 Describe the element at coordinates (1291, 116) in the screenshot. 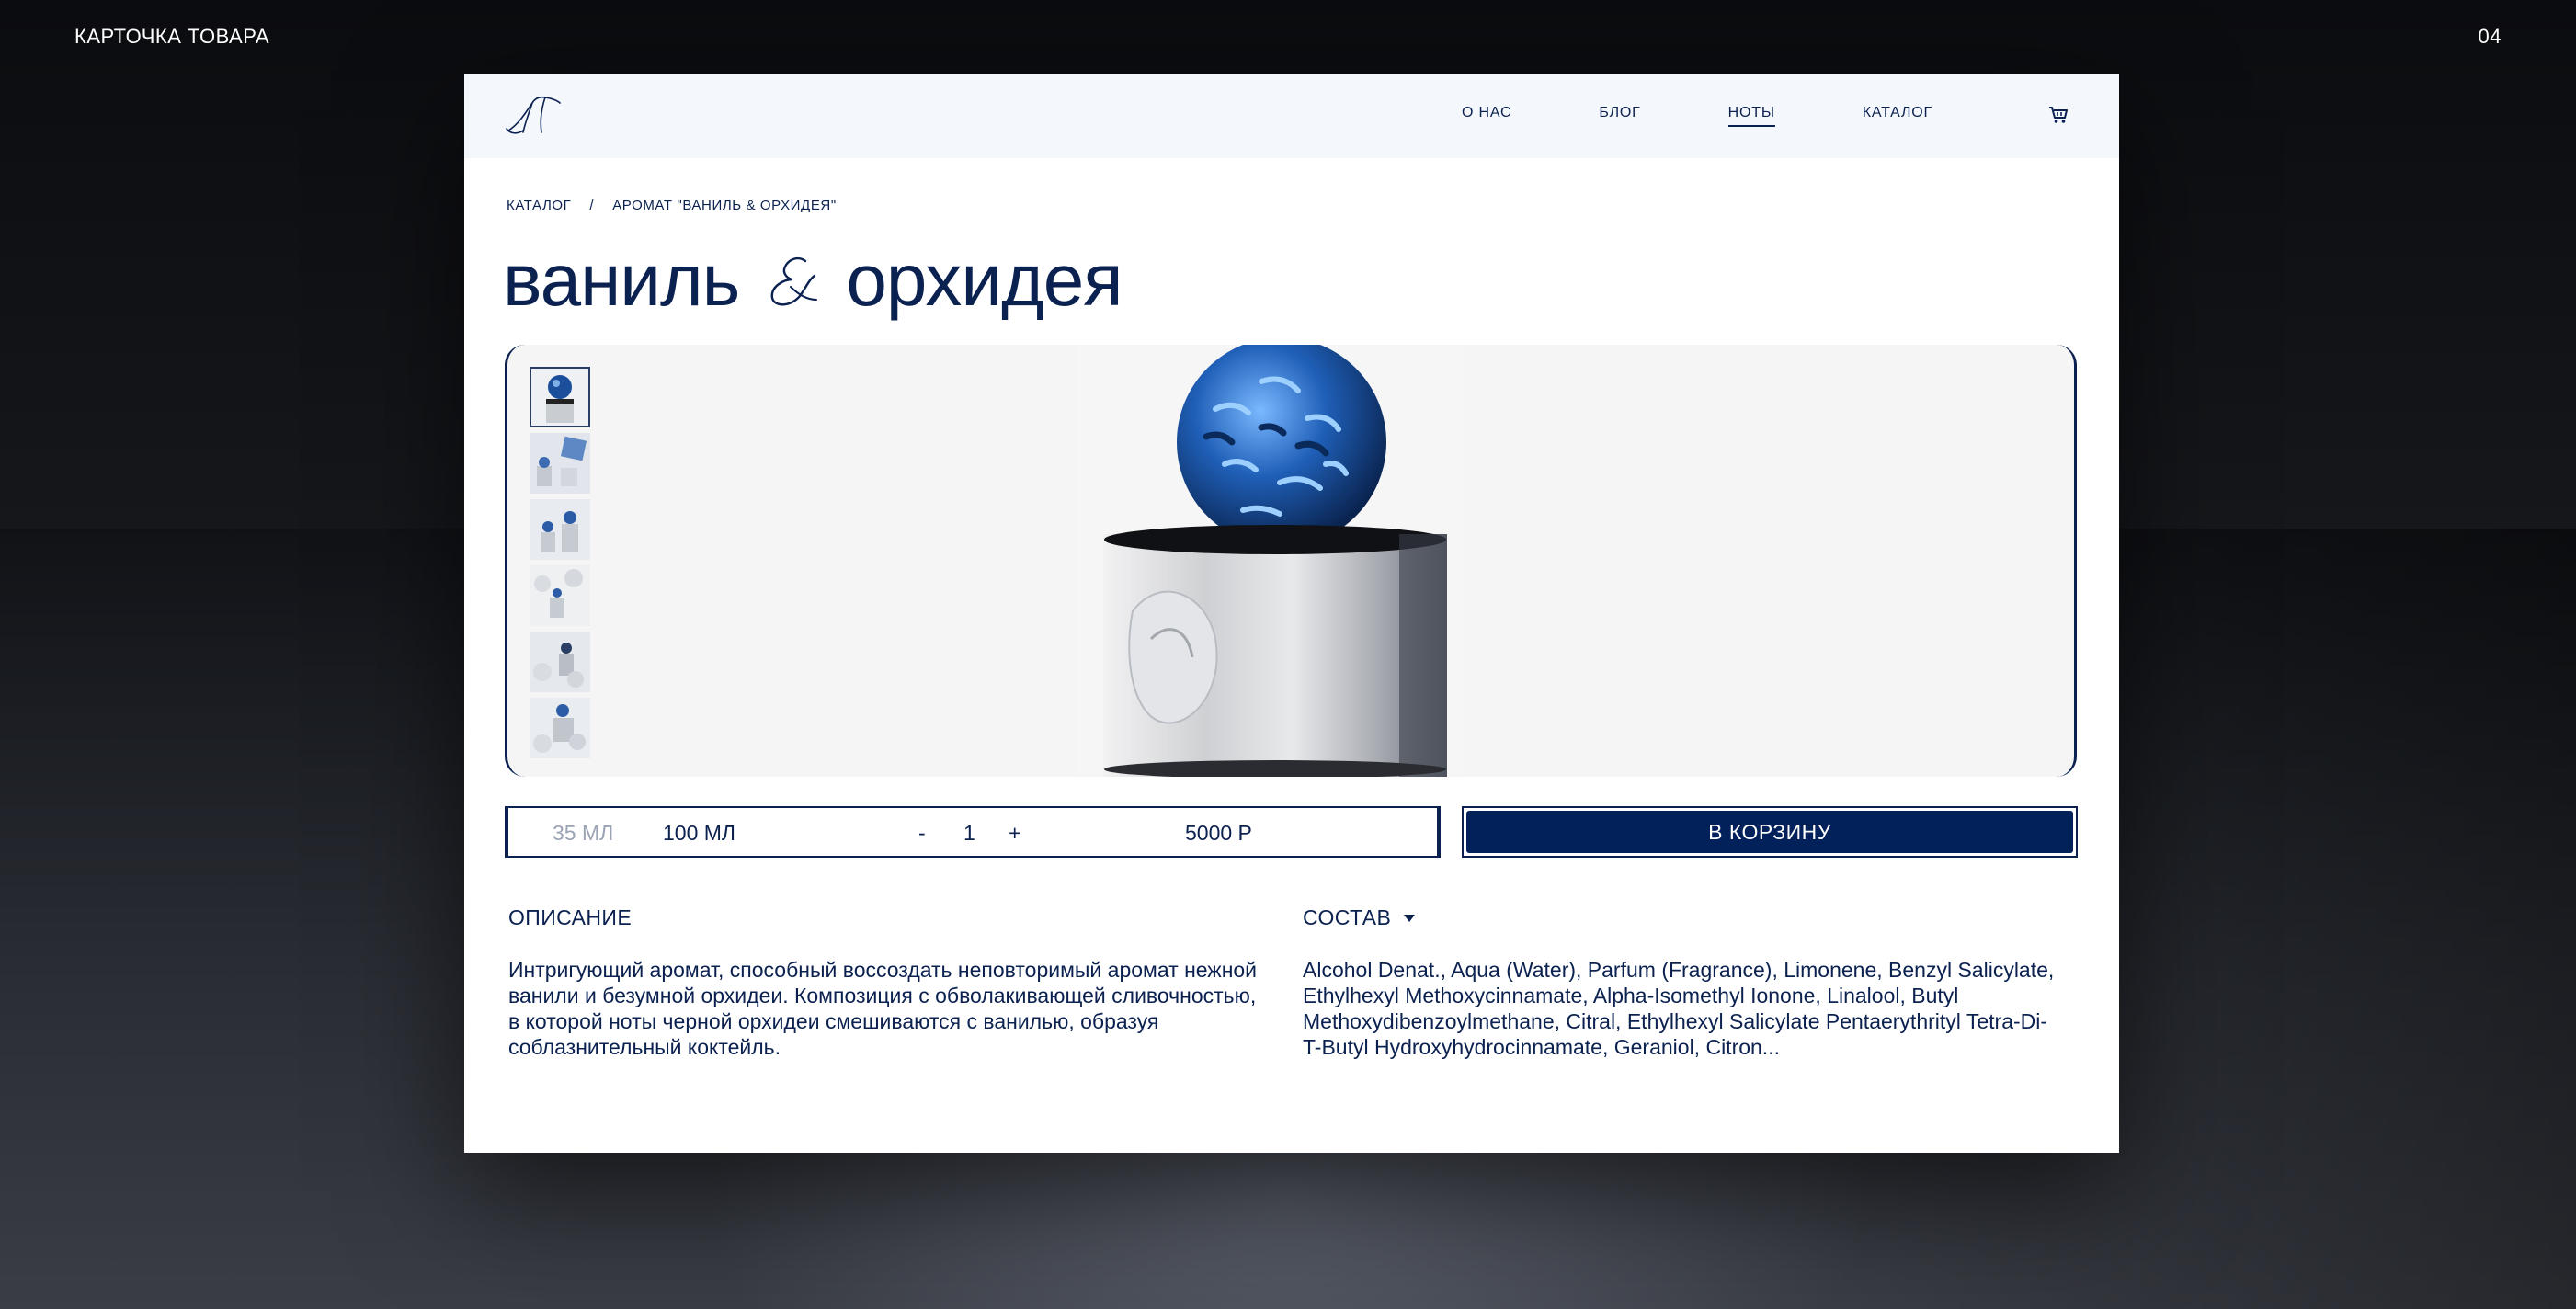

I see `top-nav: О НАС БЛОГ НОТЫ КАТАЛОГ` at that location.